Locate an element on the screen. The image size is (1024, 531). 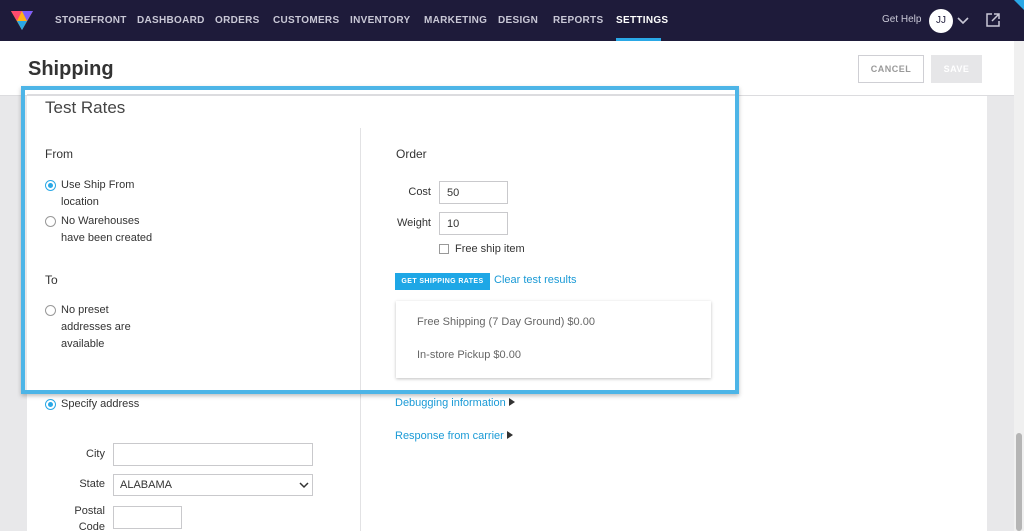
result-item: Free Shipping (7 Day Ground) $0.00 is located at coordinates (506, 322).